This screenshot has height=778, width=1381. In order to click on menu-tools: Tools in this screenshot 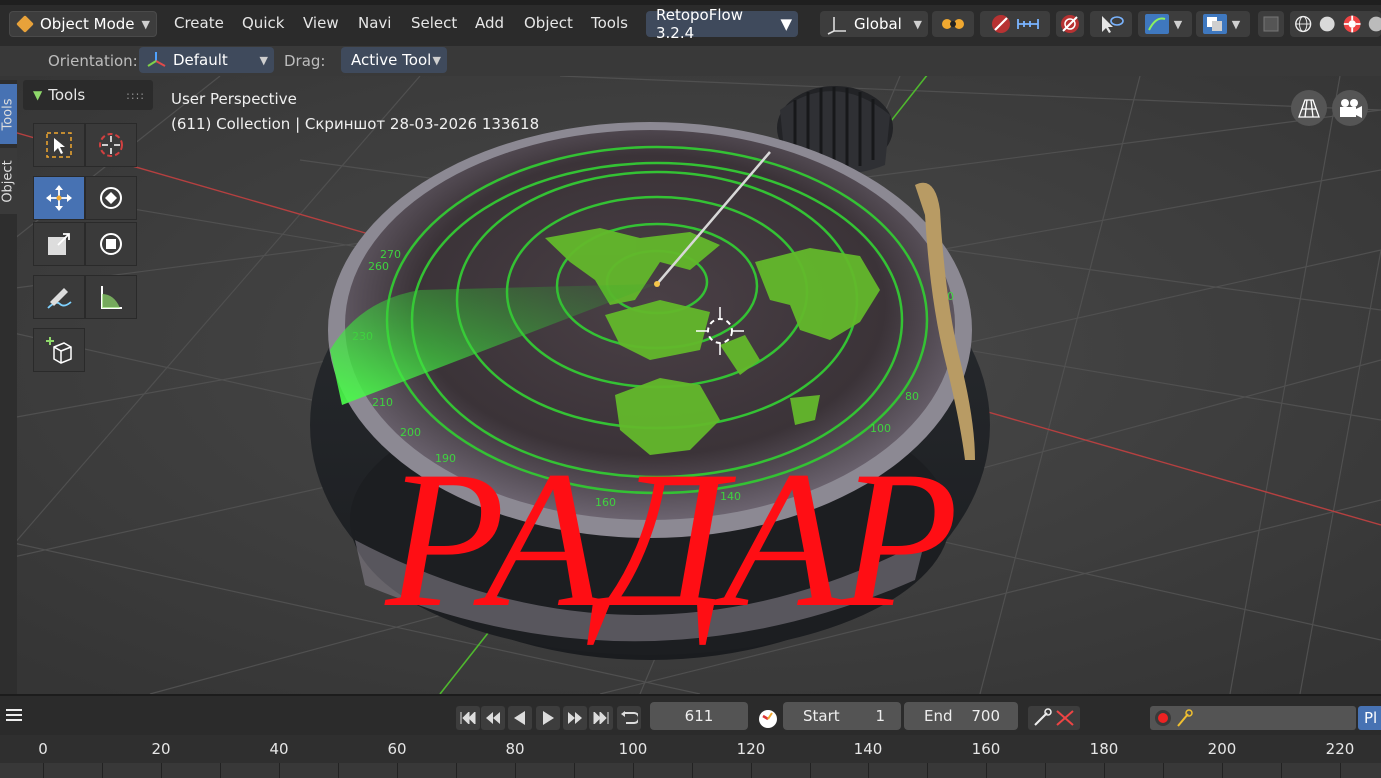, I will do `click(609, 23)`.